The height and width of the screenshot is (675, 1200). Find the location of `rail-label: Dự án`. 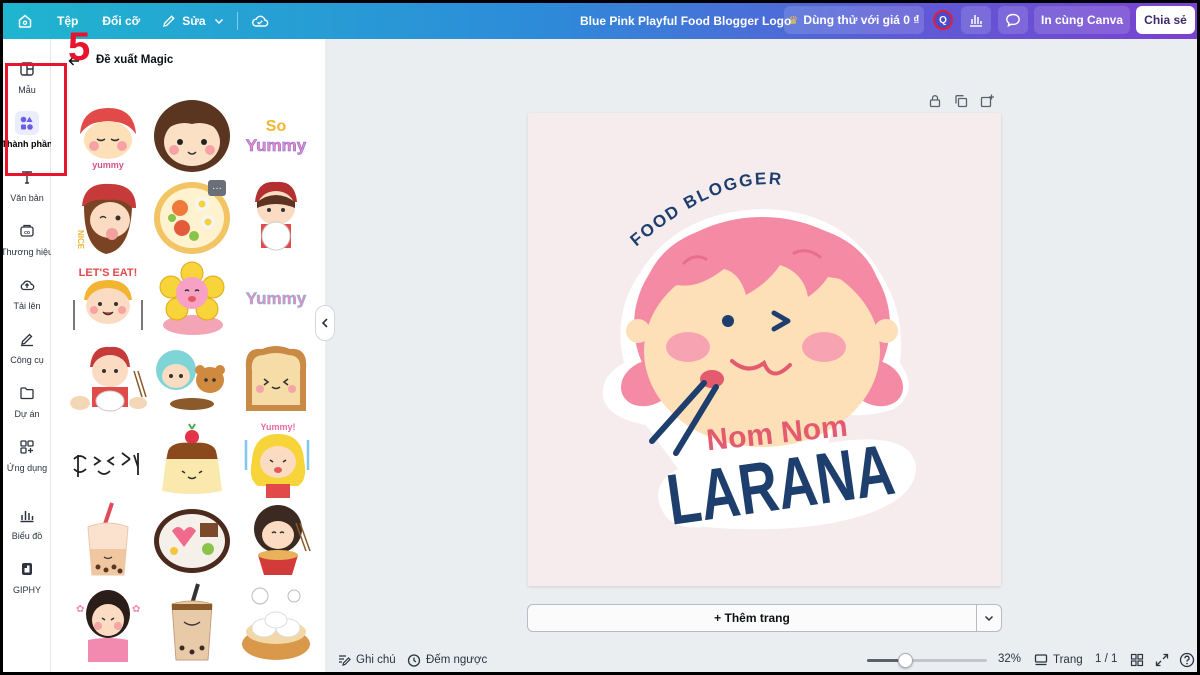

rail-label: Dự án is located at coordinates (27, 414).